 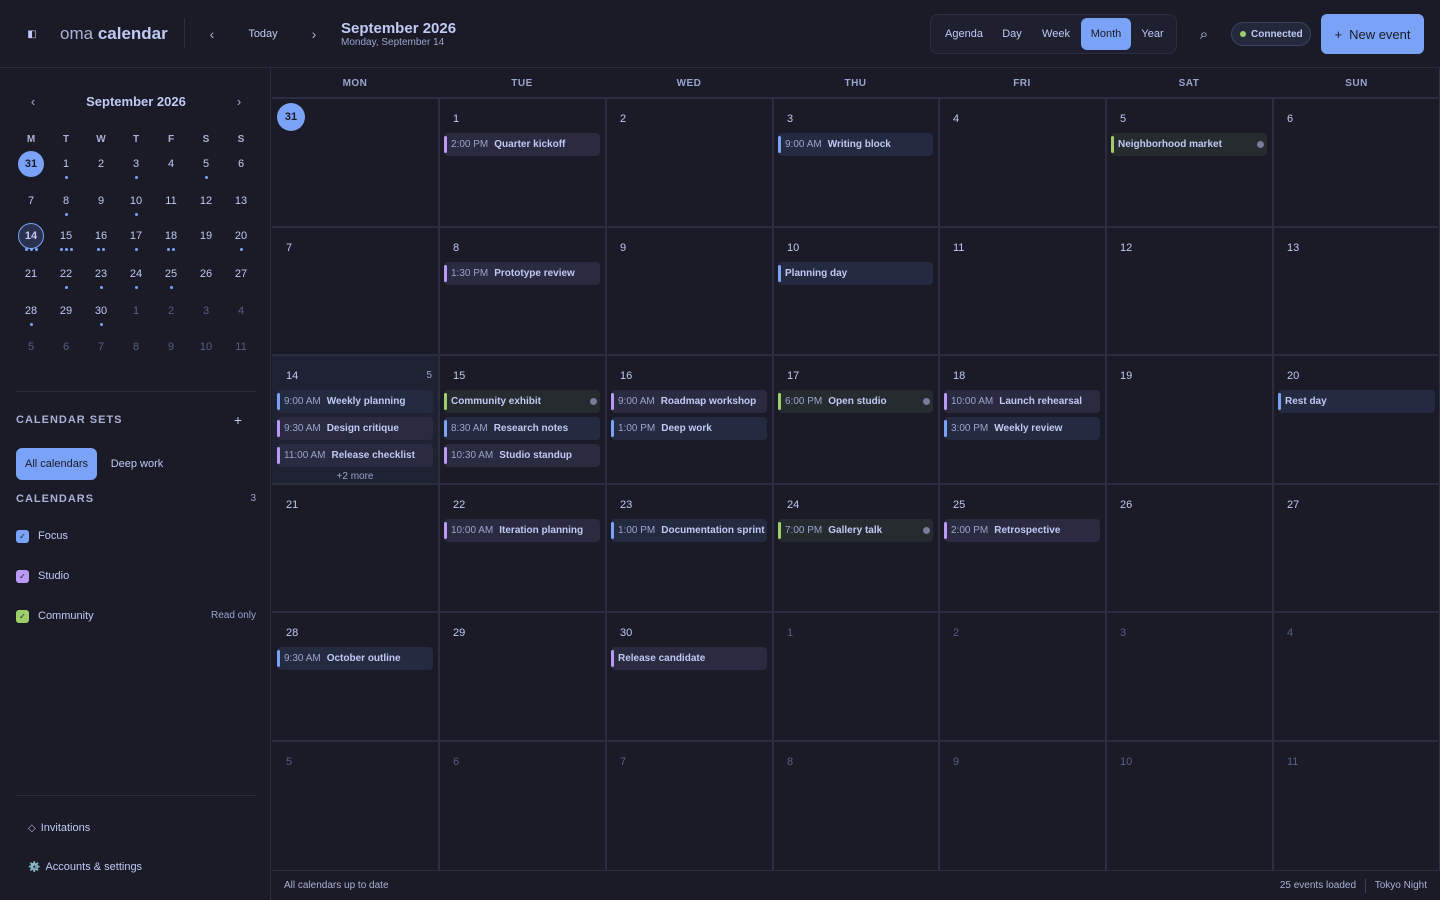 I want to click on day-cell: 6, so click(x=522, y=805).